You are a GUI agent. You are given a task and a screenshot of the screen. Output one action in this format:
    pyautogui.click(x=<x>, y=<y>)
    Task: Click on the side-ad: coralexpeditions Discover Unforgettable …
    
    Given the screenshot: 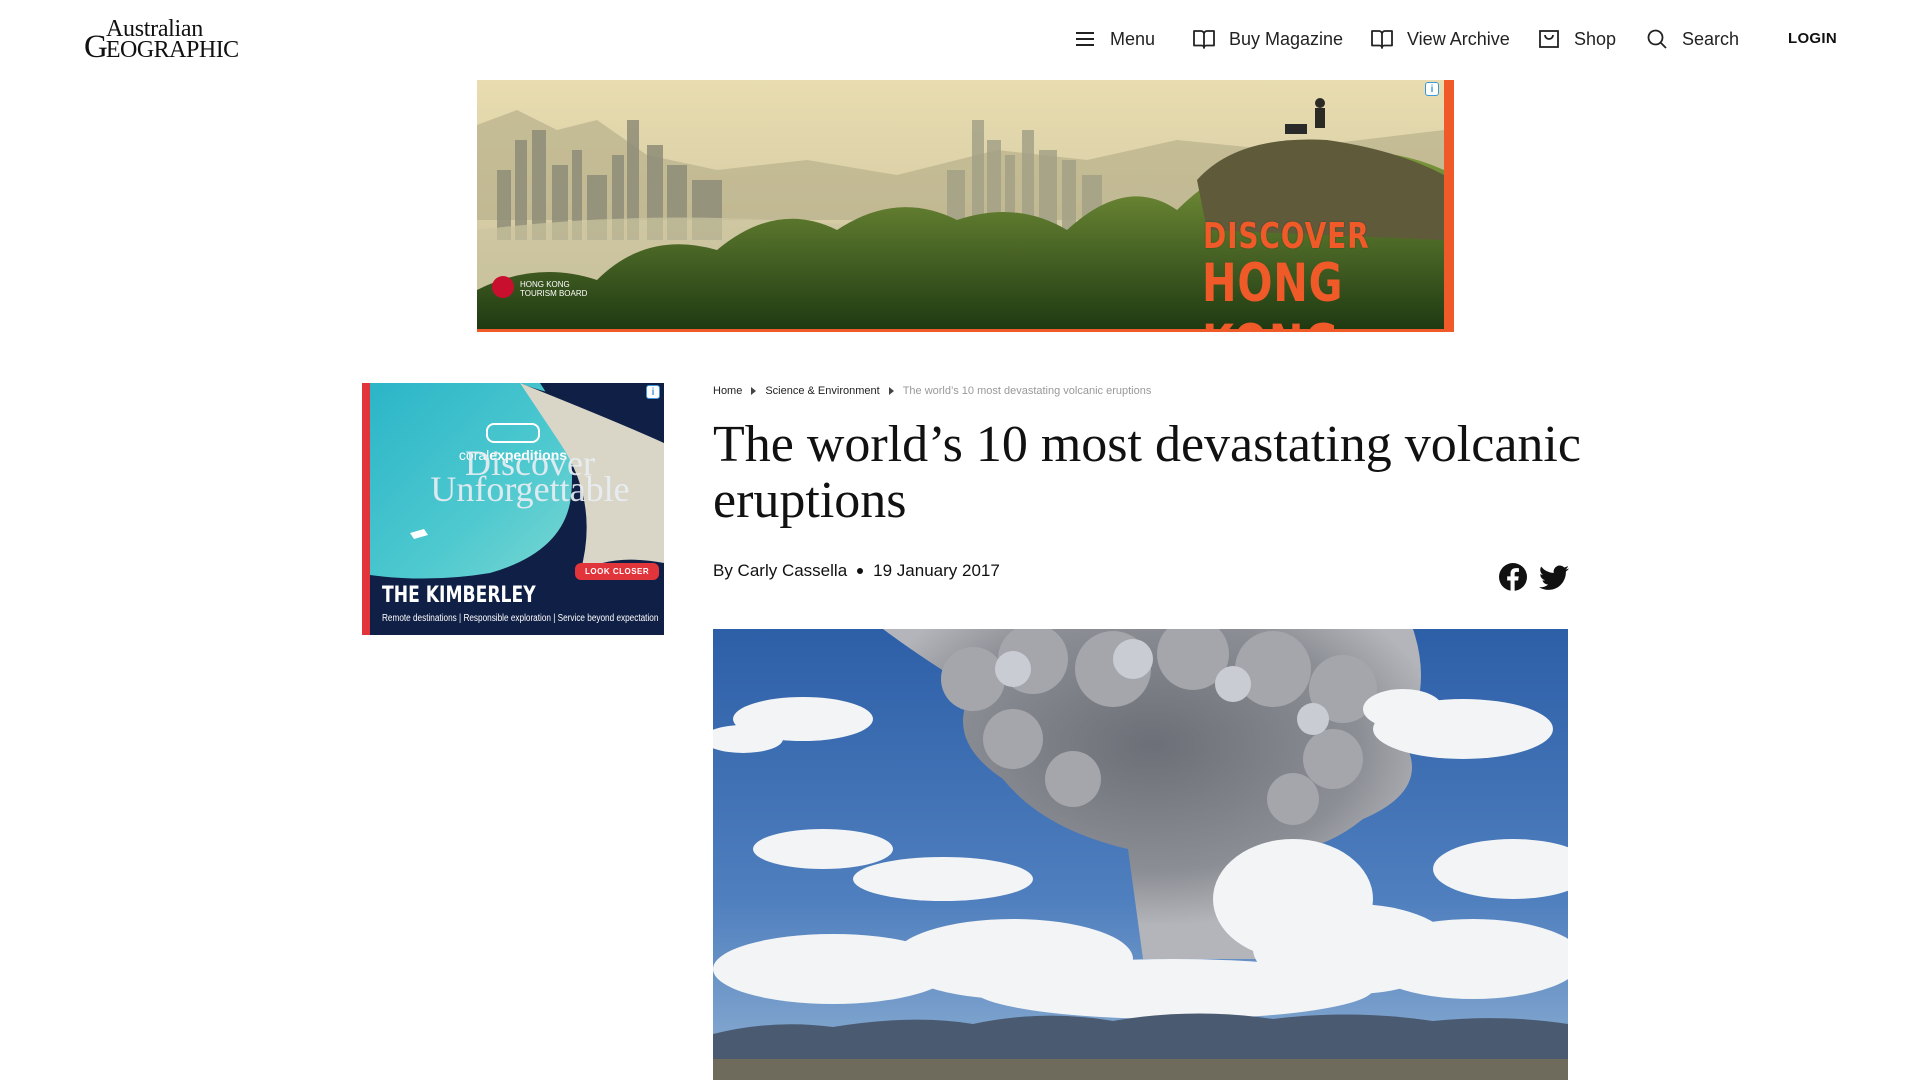 What is the action you would take?
    pyautogui.click(x=513, y=509)
    